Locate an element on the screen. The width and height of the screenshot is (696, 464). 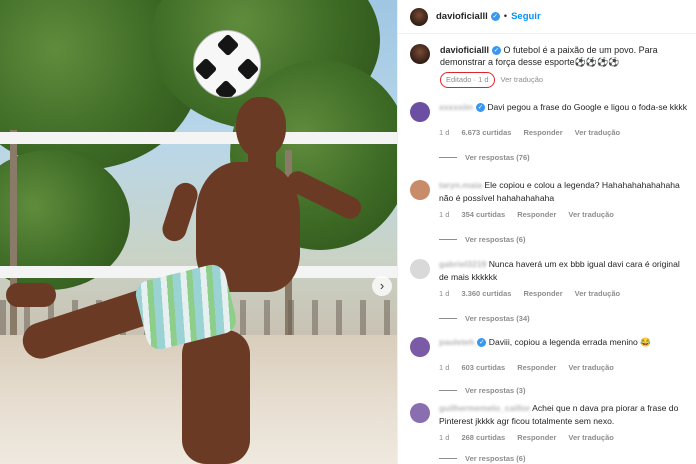
edited-label: Editado · 1 d is located at coordinates (467, 80).